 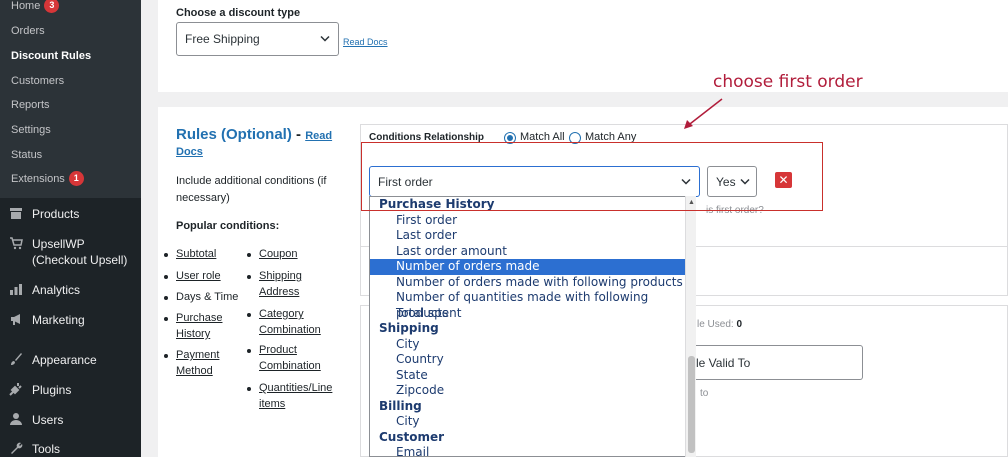 What do you see at coordinates (16, 320) in the screenshot?
I see `megaphone-icon` at bounding box center [16, 320].